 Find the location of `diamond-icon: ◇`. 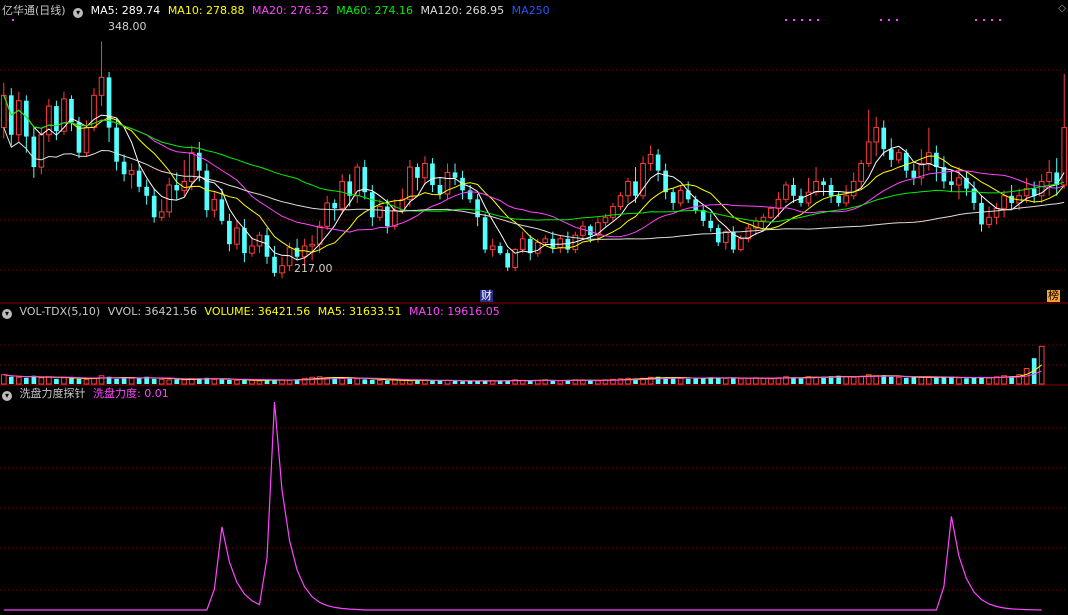

diamond-icon: ◇ is located at coordinates (1062, 8).